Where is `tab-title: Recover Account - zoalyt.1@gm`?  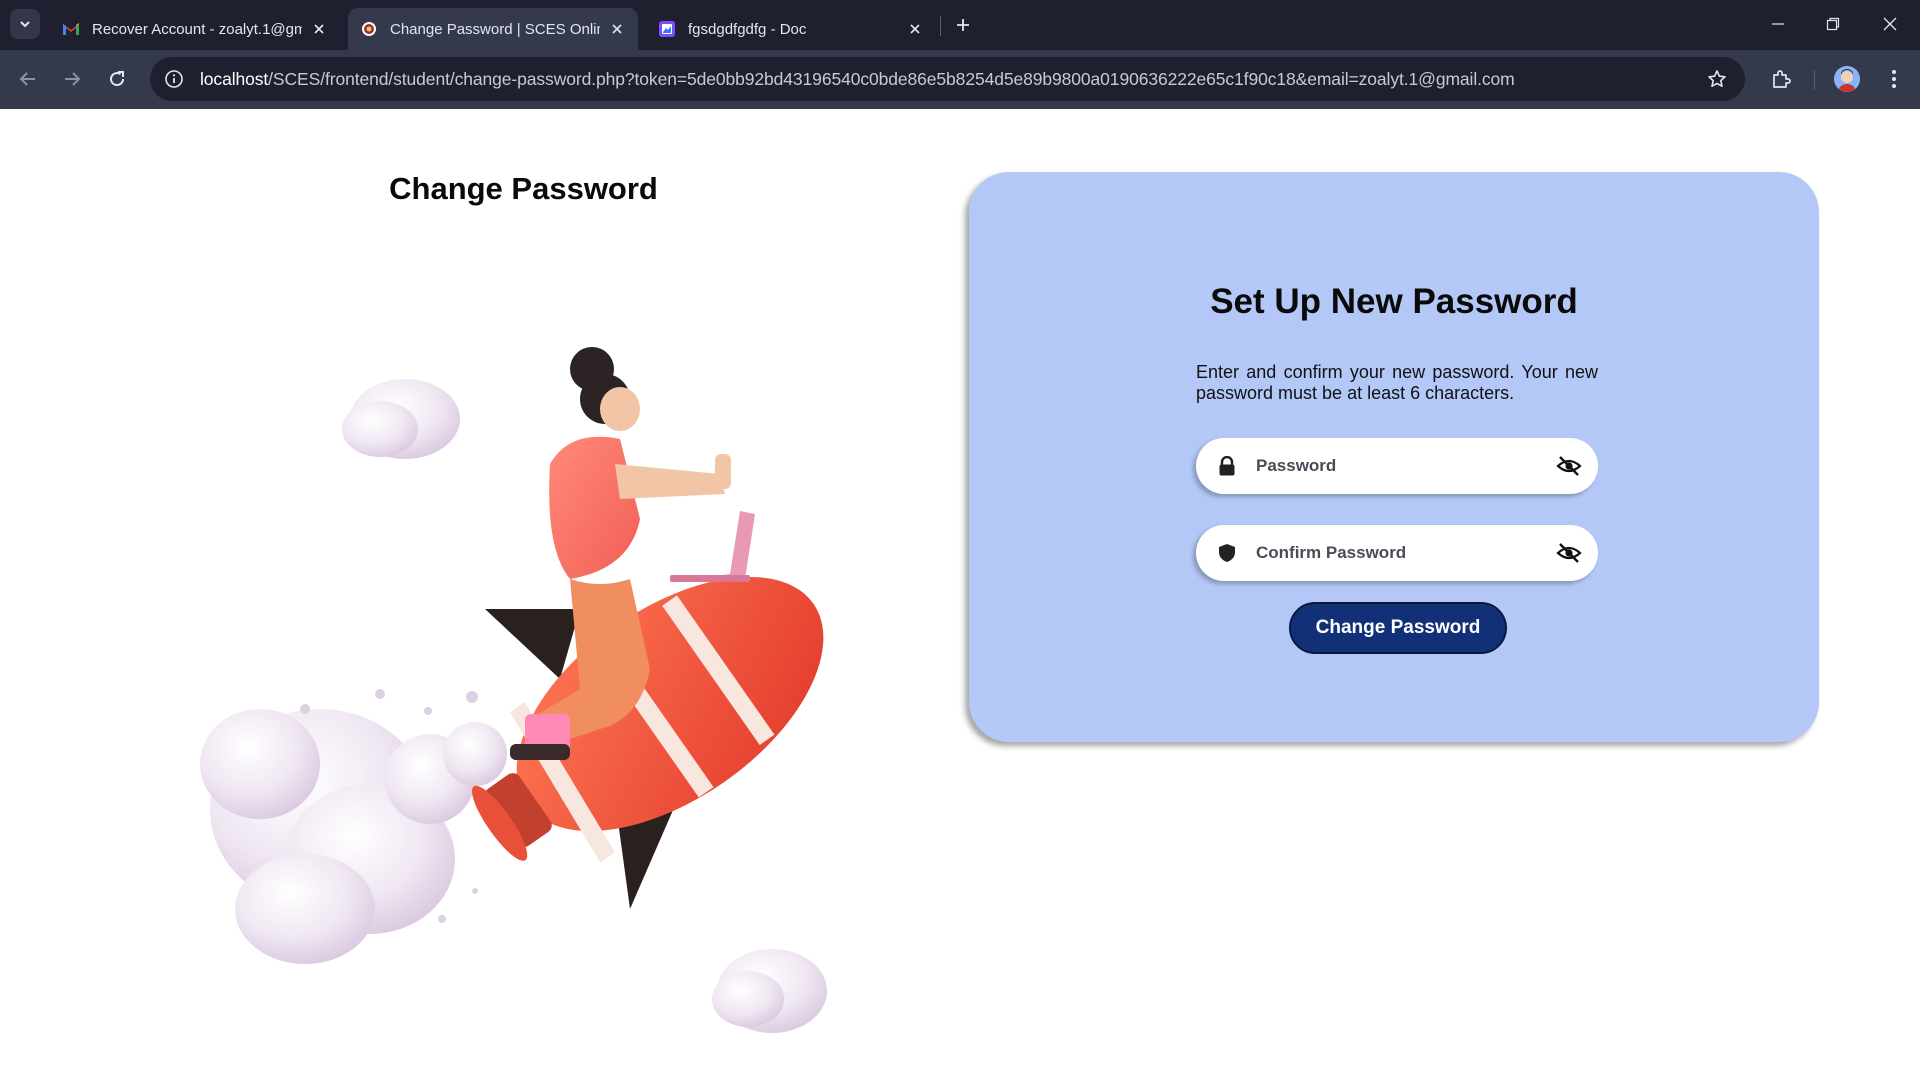
tab-title: Recover Account - zoalyt.1@gm is located at coordinates (197, 29).